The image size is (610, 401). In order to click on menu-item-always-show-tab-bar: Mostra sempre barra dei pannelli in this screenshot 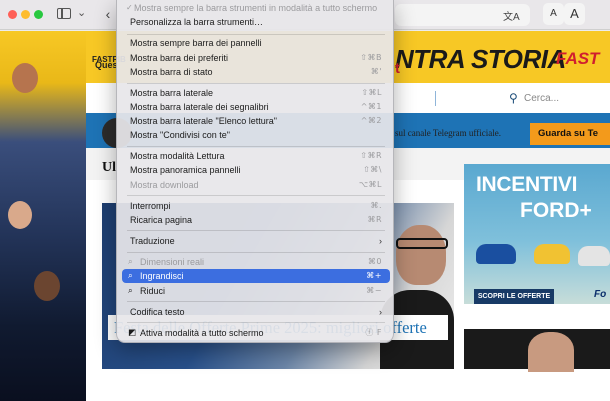, I will do `click(256, 43)`.